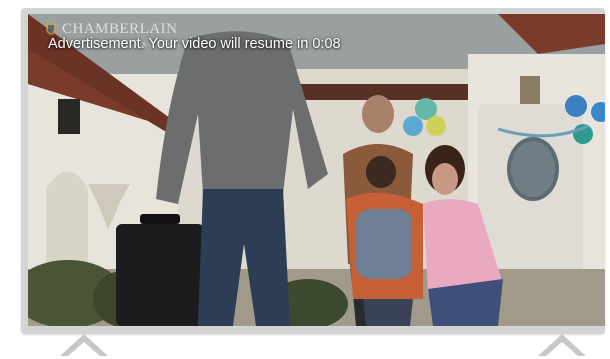 The height and width of the screenshot is (359, 610). Describe the element at coordinates (51, 29) in the screenshot. I see `crest-icon` at that location.